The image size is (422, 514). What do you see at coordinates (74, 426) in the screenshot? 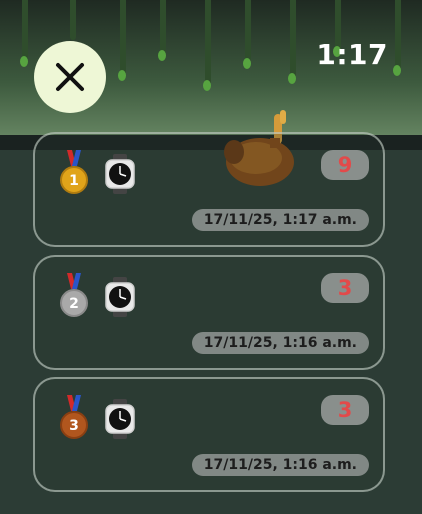
I see `medal-rank: 3` at bounding box center [74, 426].